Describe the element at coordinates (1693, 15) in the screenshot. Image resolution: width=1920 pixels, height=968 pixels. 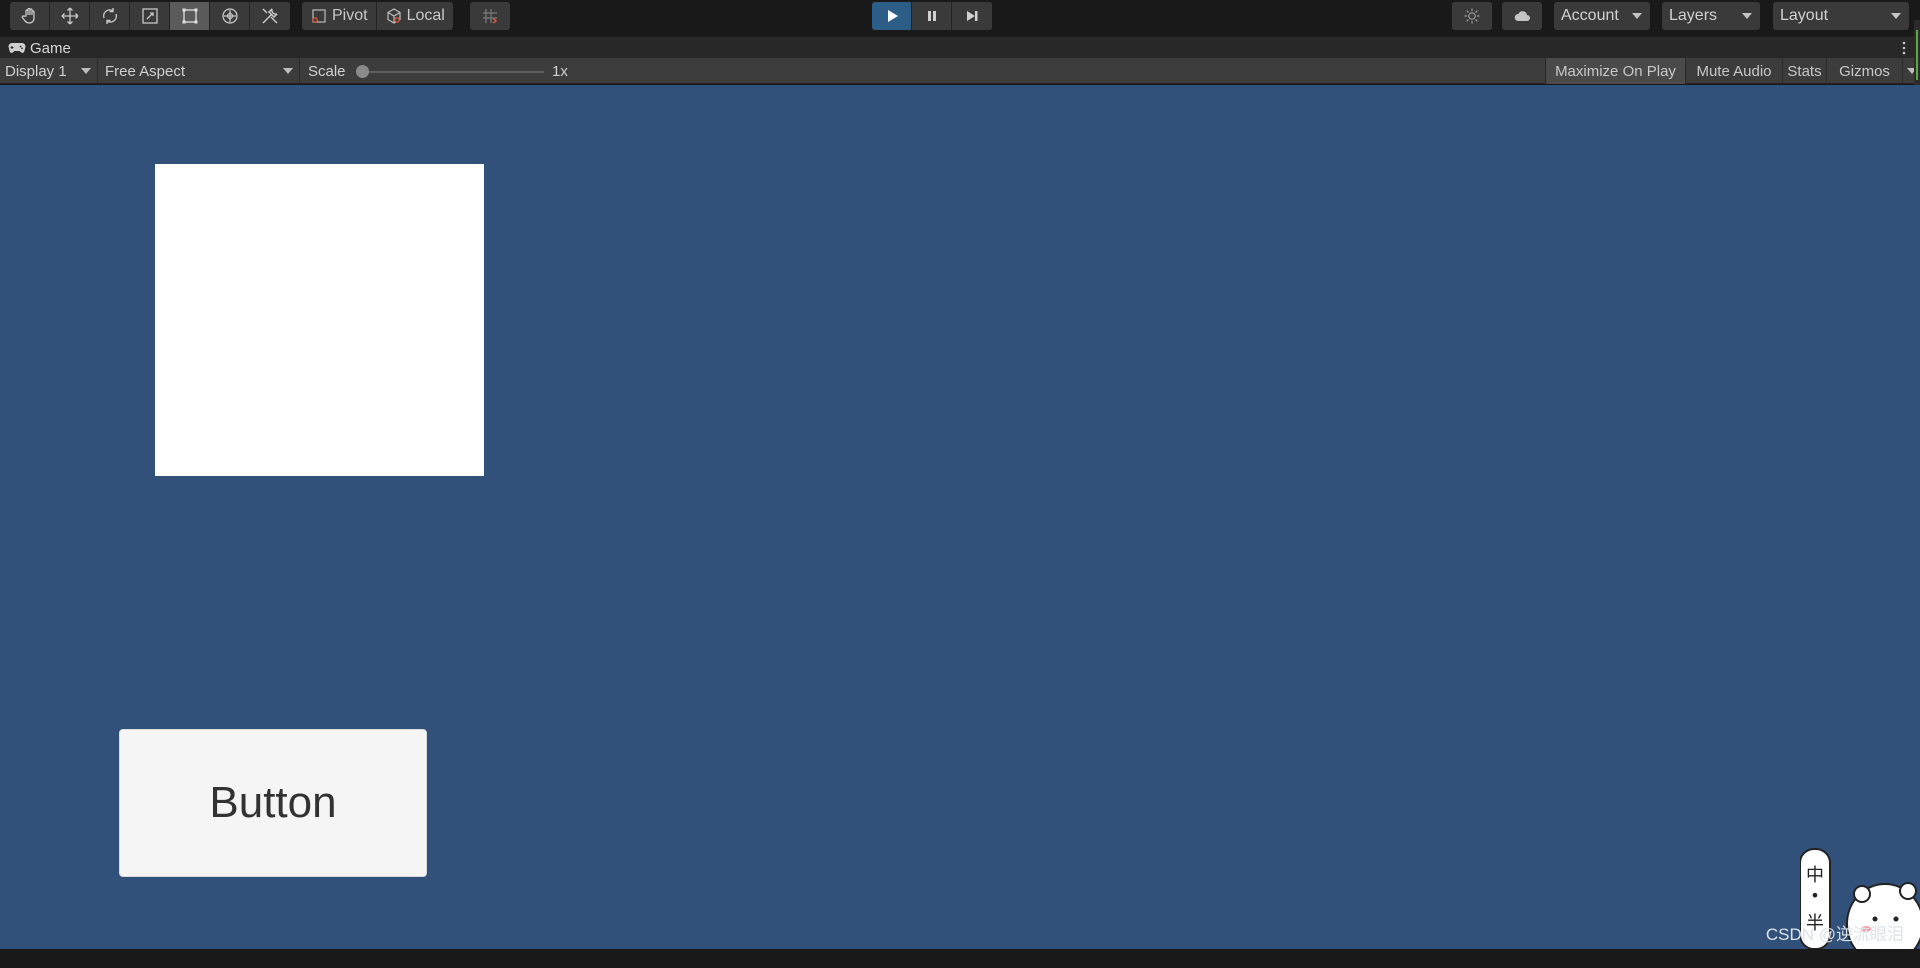
I see `layers-label: Layers` at that location.